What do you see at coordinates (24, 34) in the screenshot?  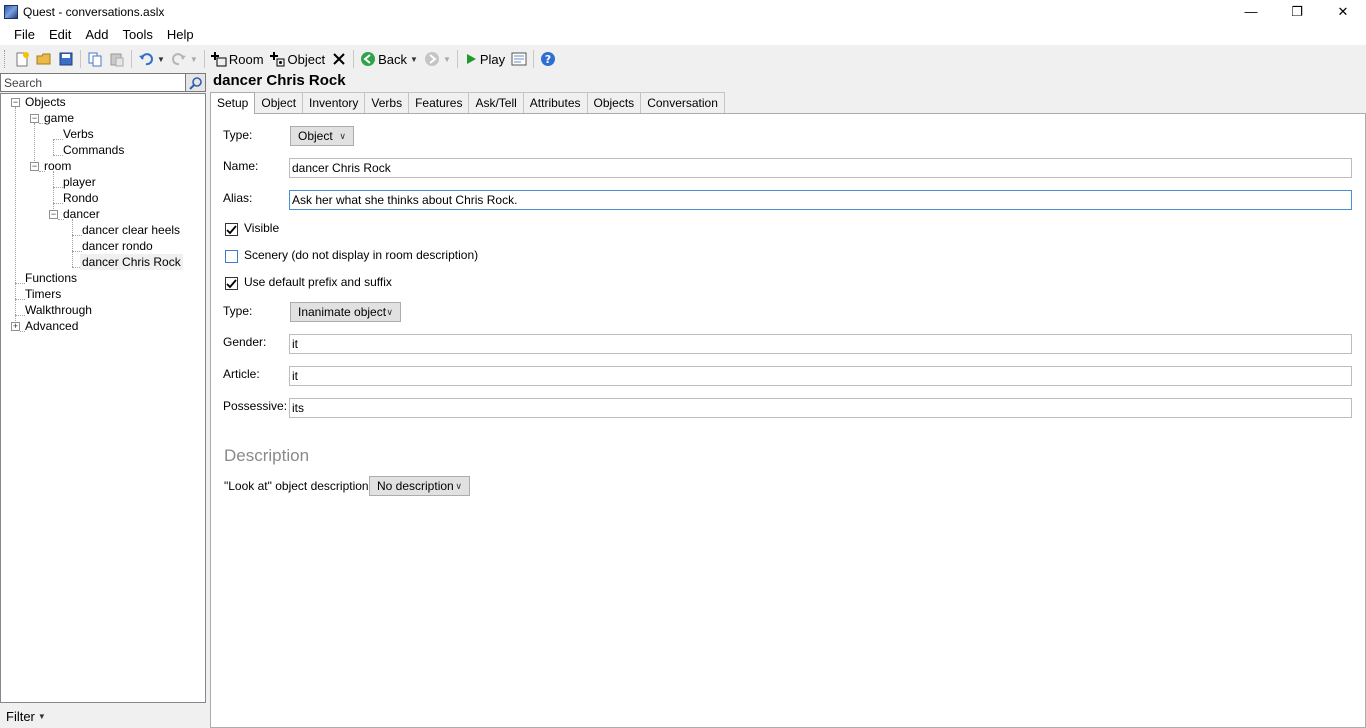 I see `menu-file: File` at bounding box center [24, 34].